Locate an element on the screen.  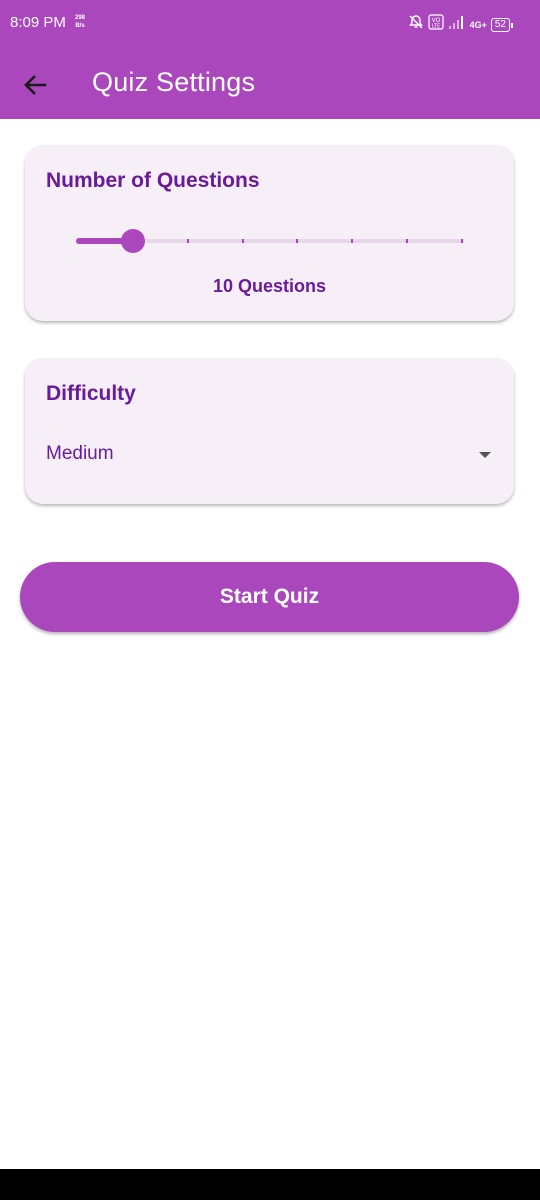
net-speed-value: 298 is located at coordinates (80, 18).